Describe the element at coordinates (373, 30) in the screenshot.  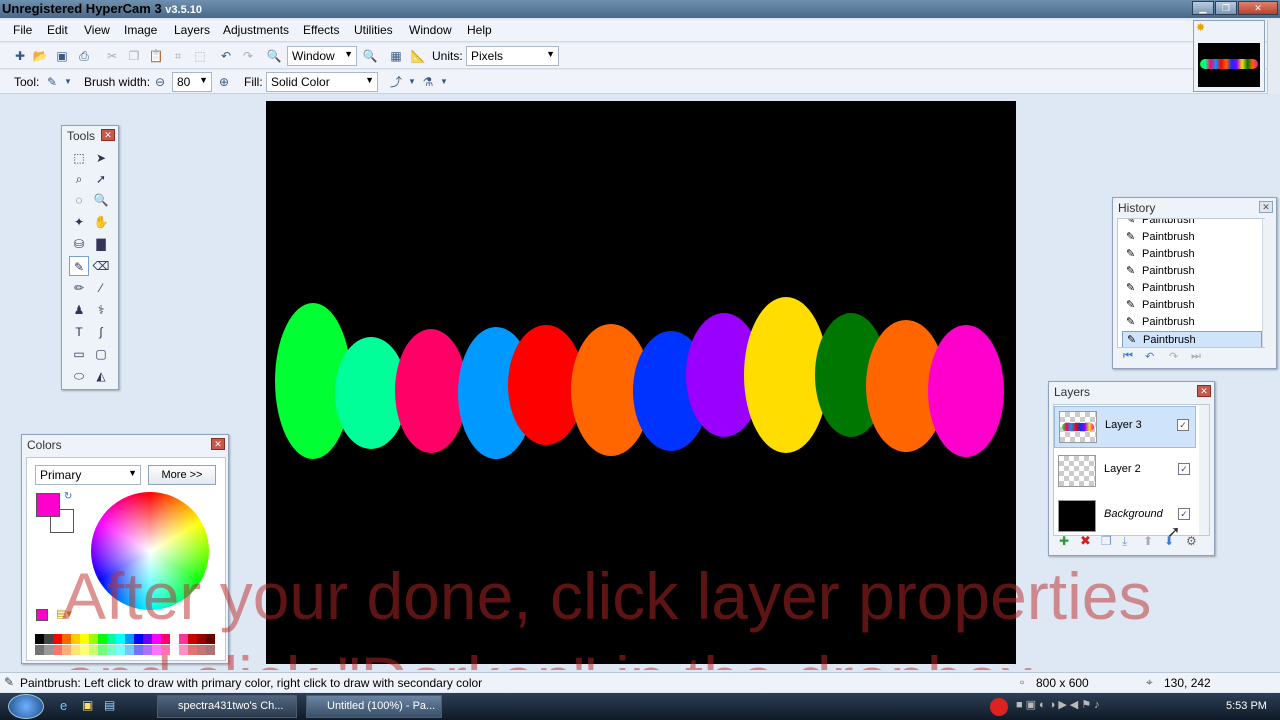
I see `menu-utilities: Utilities` at that location.